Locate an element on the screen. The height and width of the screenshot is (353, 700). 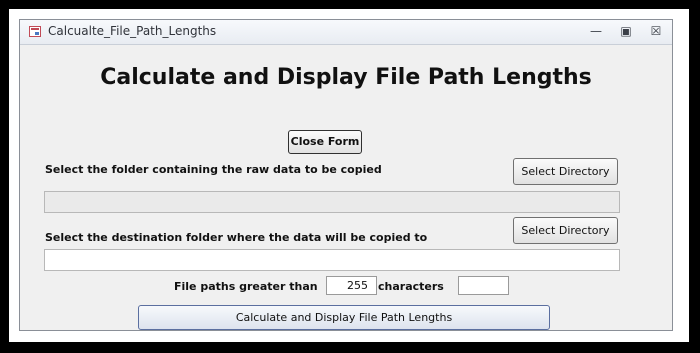
calculate-button: Calculate and Display File Path Lengths is located at coordinates (344, 317).